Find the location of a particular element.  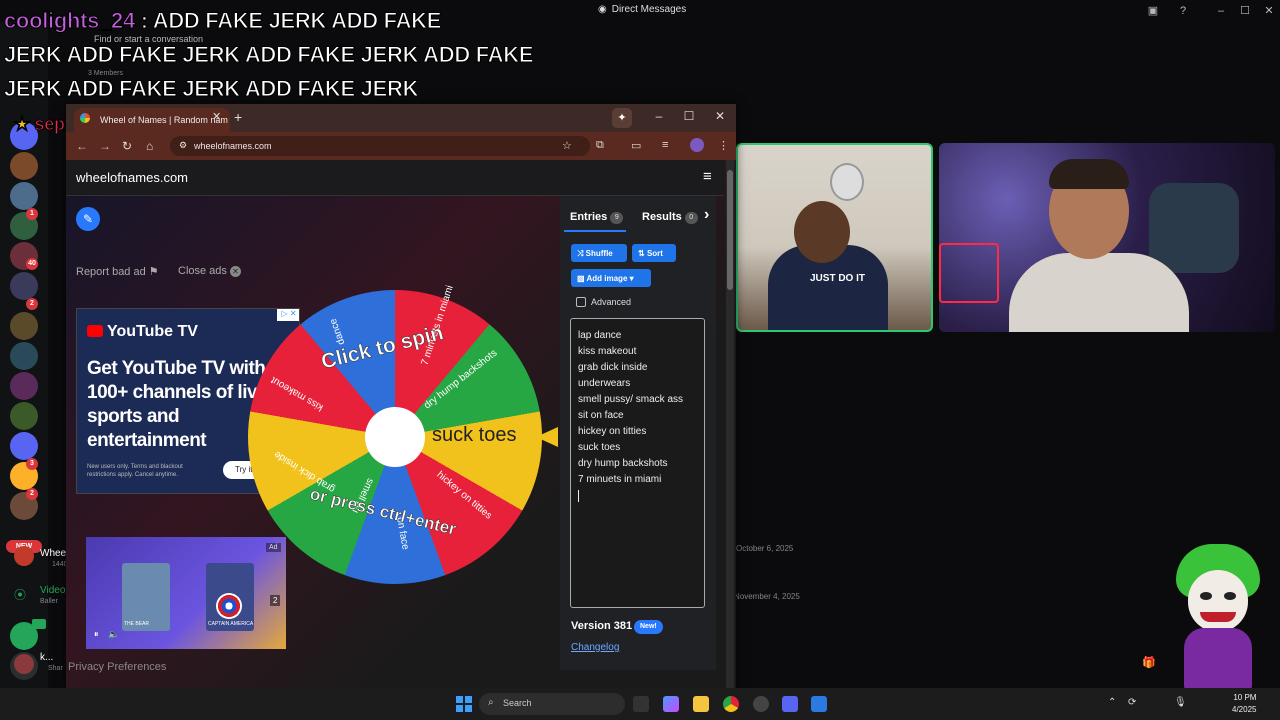

hide-panel-icon: › is located at coordinates (706, 215).